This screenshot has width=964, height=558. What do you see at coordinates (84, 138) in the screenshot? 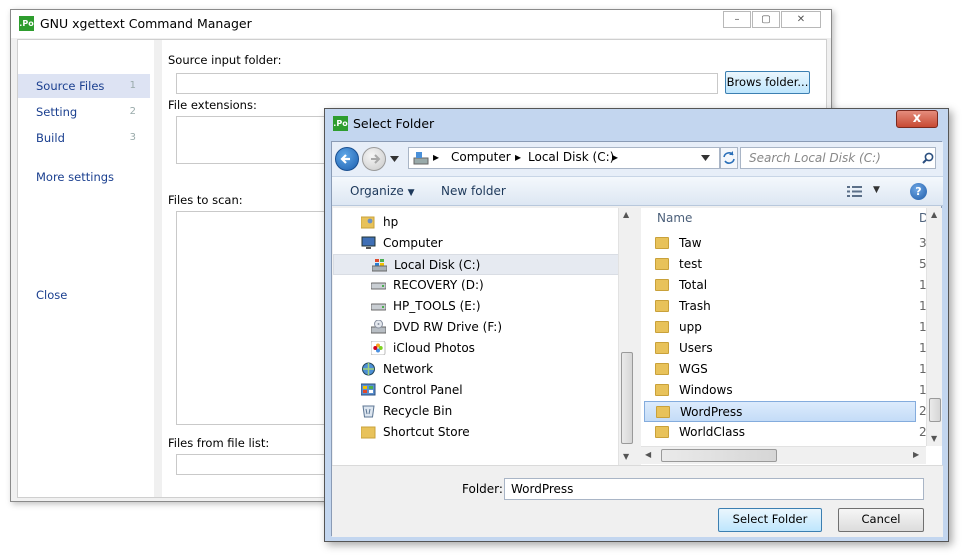
I see `nav-build: Build 3` at bounding box center [84, 138].